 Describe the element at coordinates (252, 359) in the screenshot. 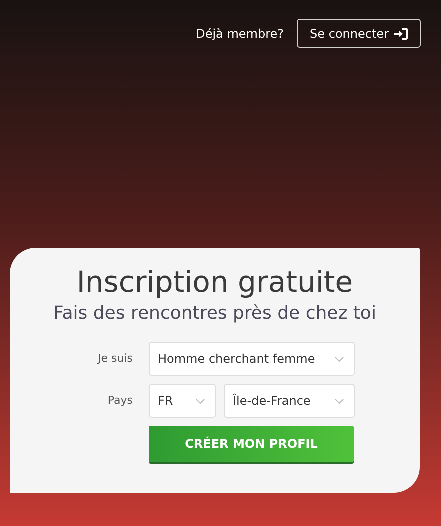

I see `select-field: Homme cherchant femme` at that location.